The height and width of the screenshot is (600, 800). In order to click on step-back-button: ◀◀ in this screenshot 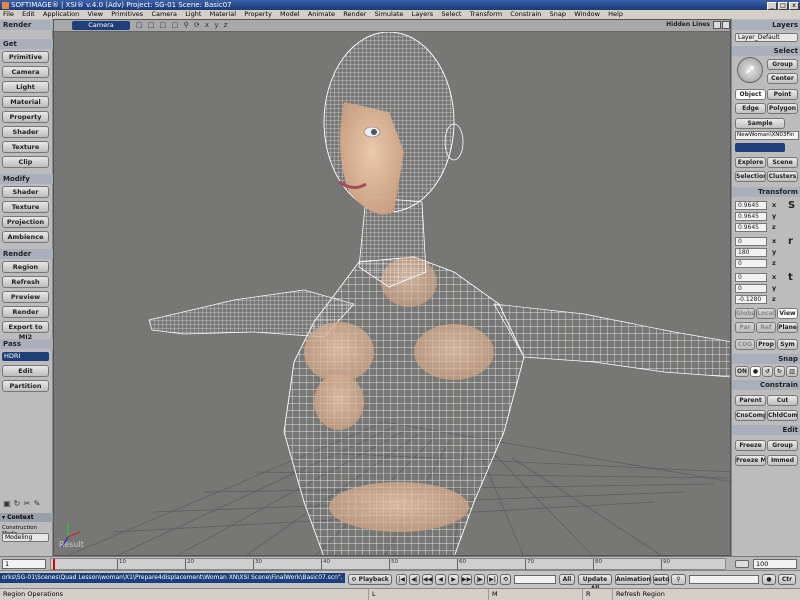, I will do `click(427, 579)`.